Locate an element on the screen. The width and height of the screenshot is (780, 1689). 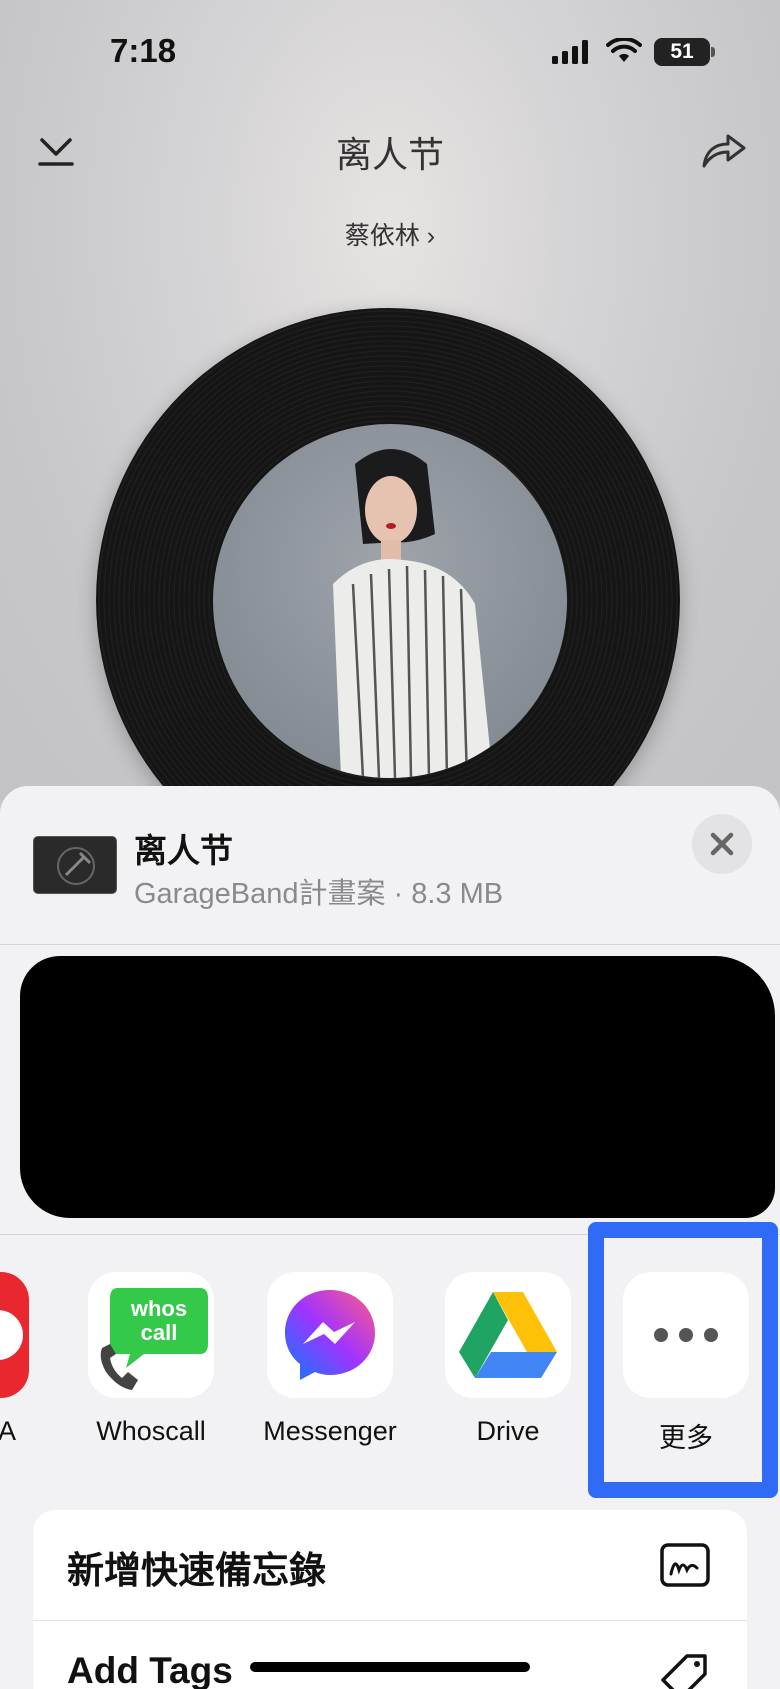
app-tile-partial: A is located at coordinates (18, 1334).